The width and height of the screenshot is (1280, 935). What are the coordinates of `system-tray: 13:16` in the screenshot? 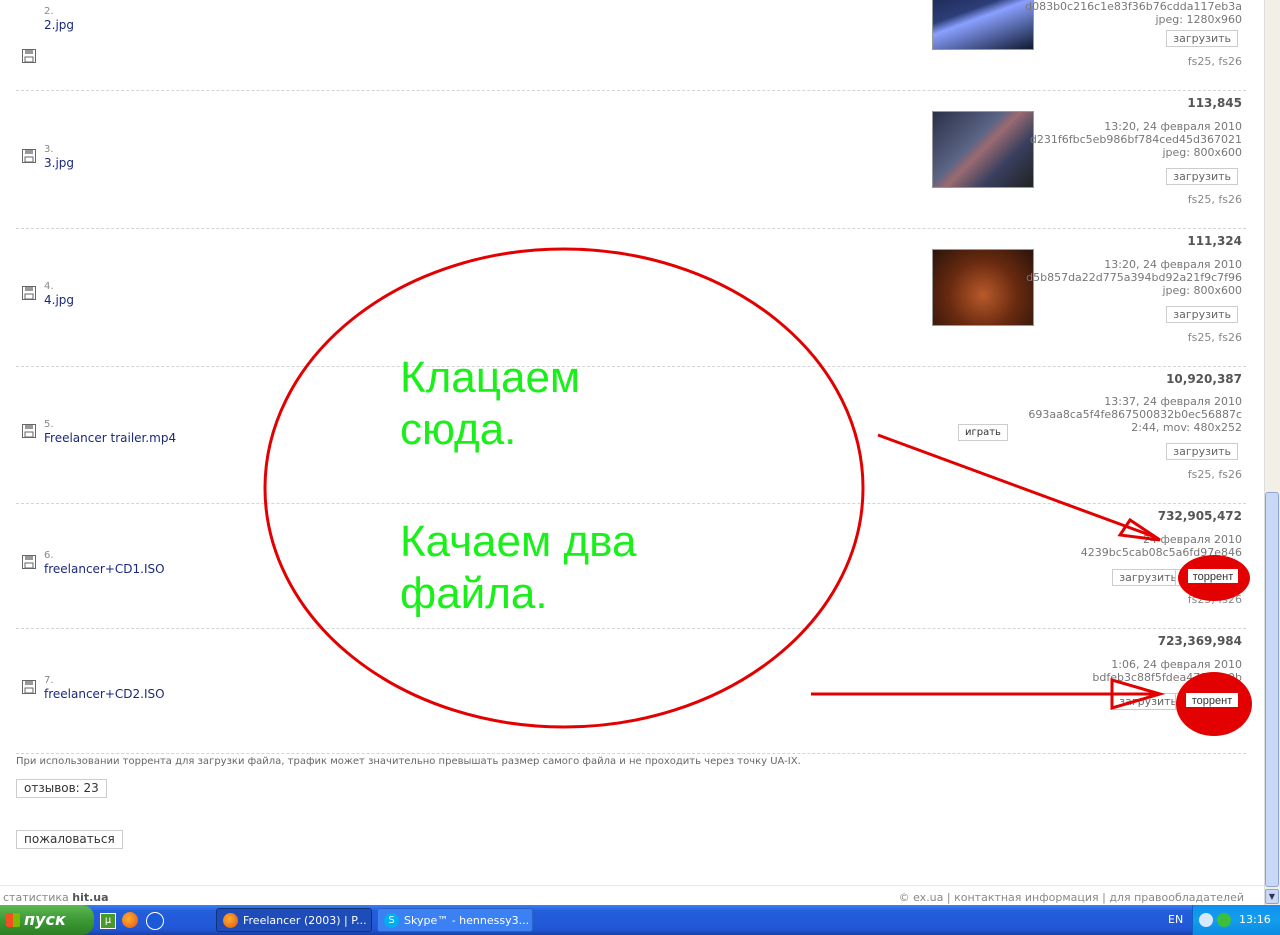 It's located at (1236, 920).